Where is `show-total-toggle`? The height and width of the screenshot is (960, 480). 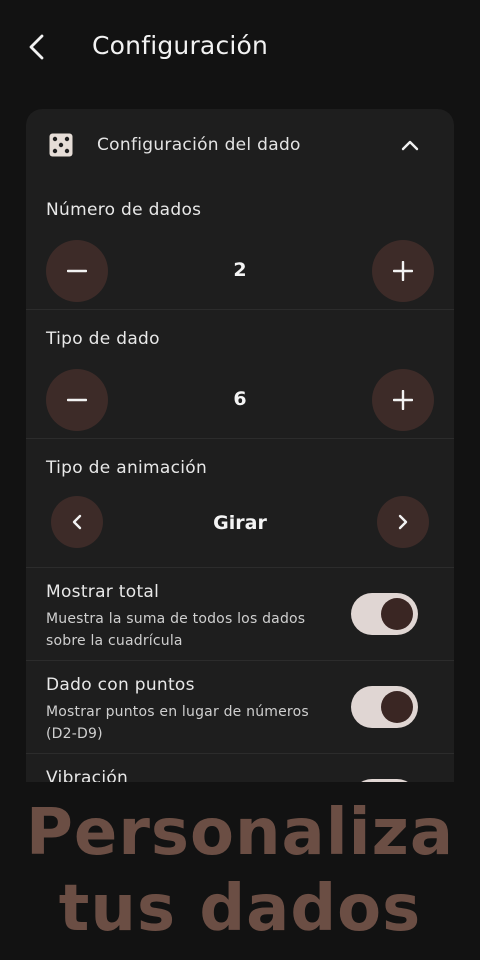
show-total-toggle is located at coordinates (384, 614).